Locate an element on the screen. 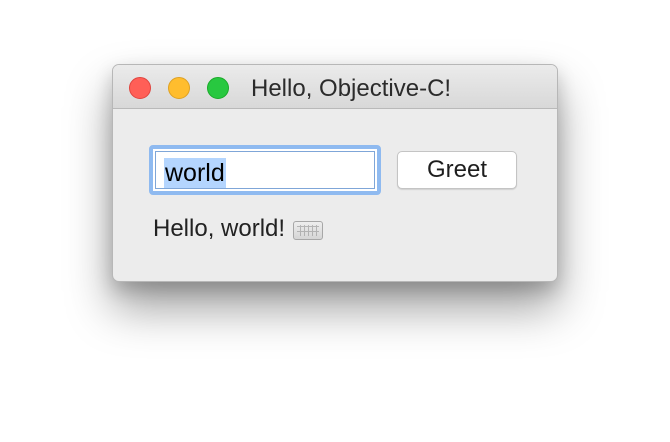 This screenshot has width=670, height=442. window-title: Hello, Objective-C! is located at coordinates (351, 88).